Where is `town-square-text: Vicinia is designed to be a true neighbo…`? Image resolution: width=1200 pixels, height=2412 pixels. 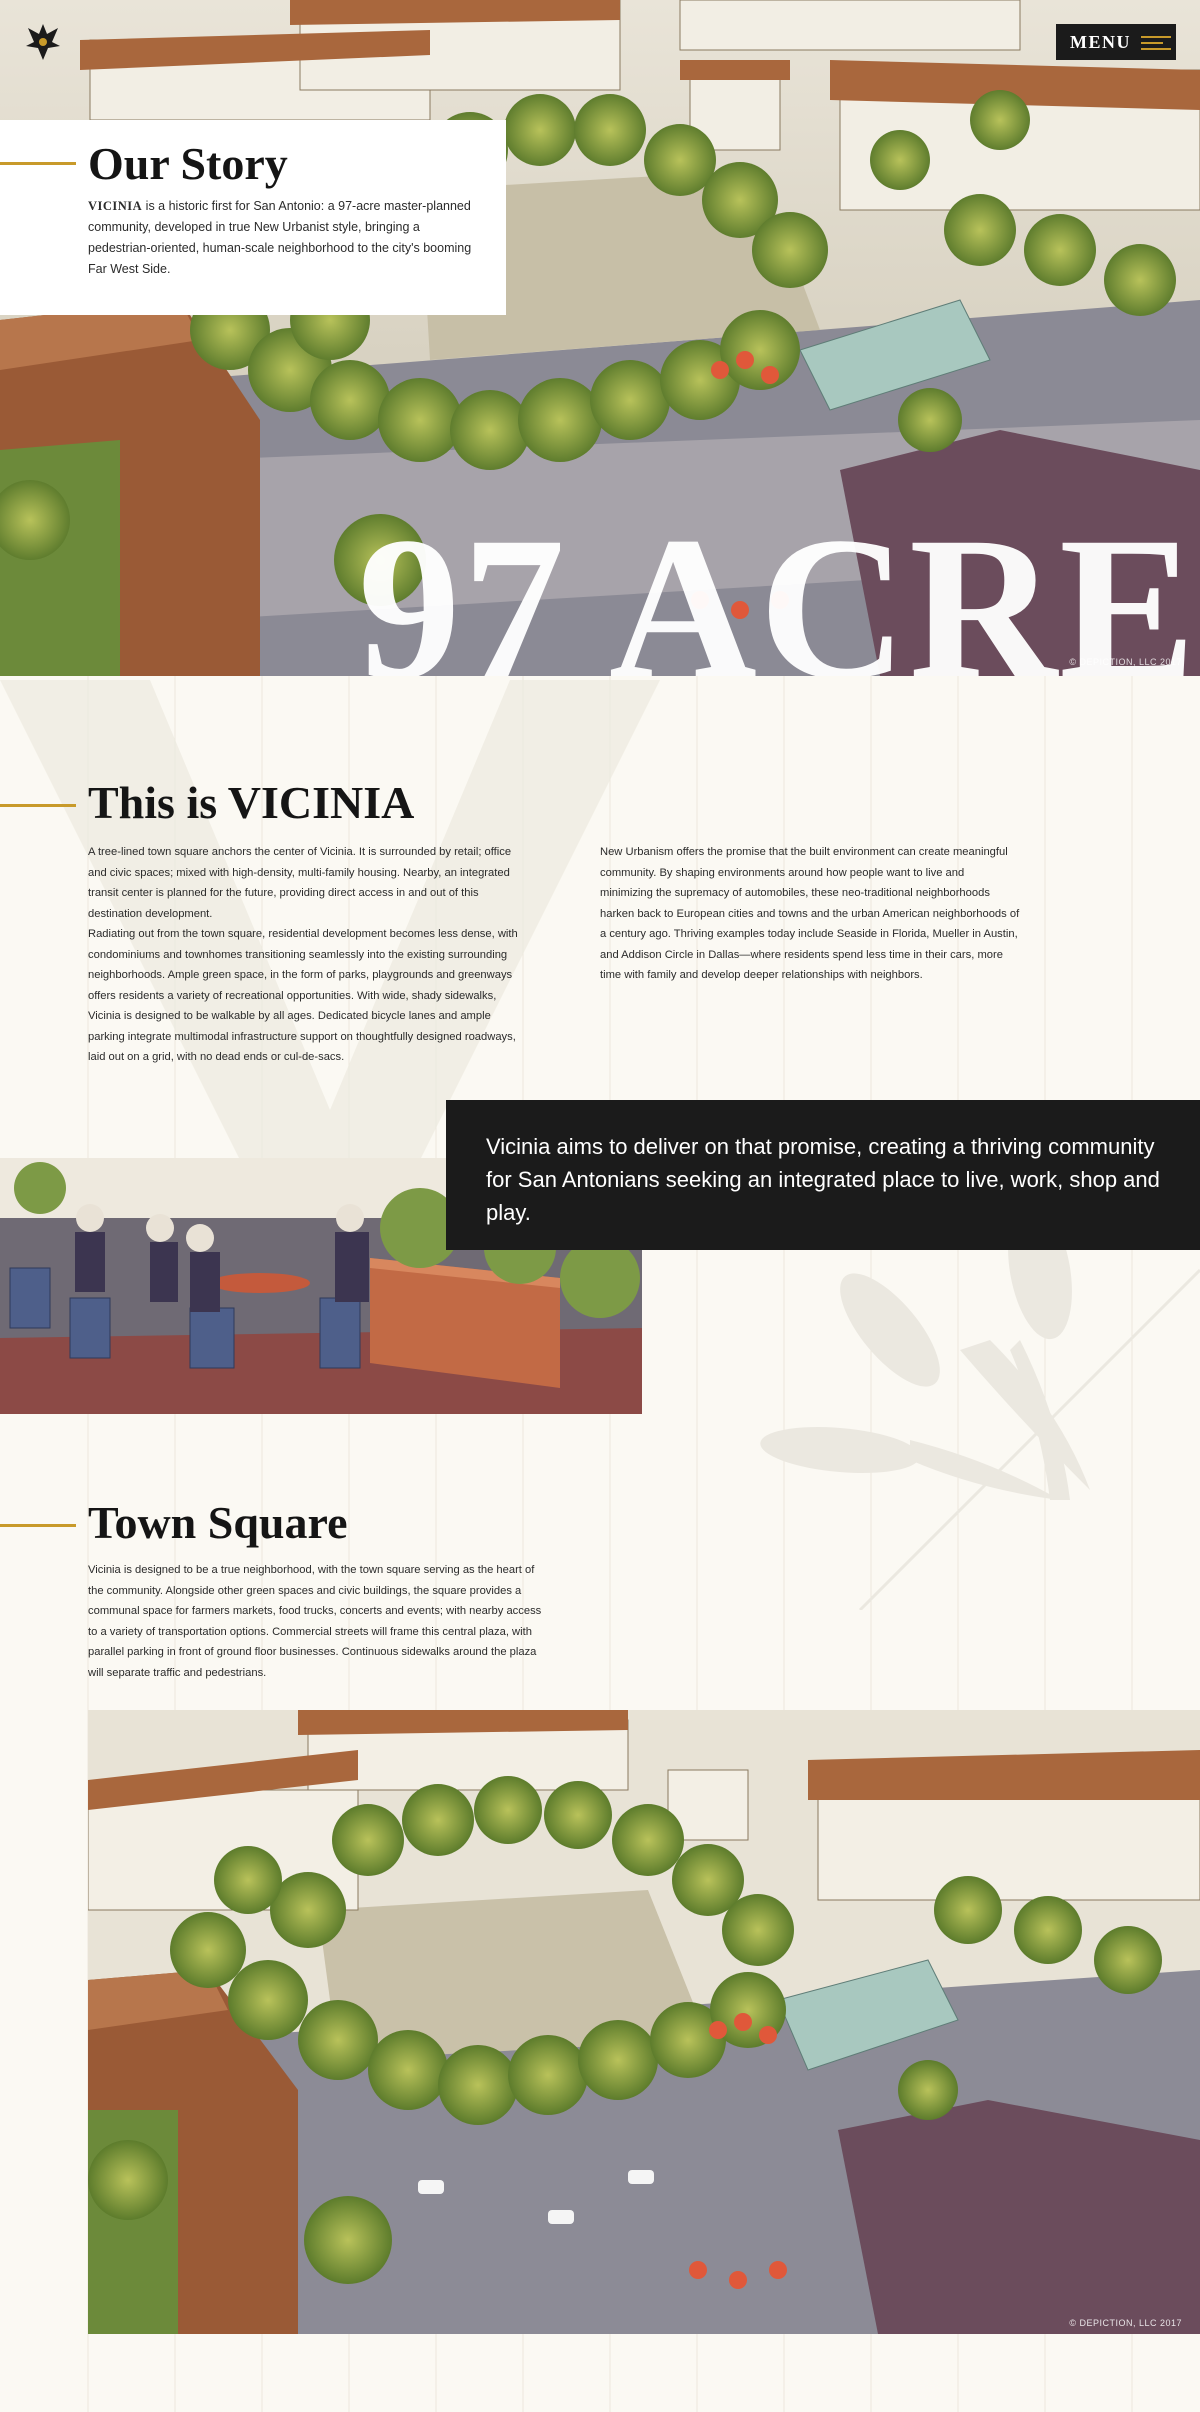 town-square-text: Vicinia is designed to be a true neighbo… is located at coordinates (319, 1621).